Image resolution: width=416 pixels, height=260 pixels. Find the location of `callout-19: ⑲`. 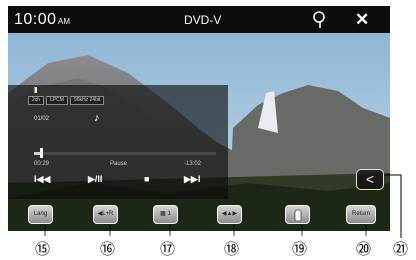

callout-19: ⑲ is located at coordinates (300, 249).